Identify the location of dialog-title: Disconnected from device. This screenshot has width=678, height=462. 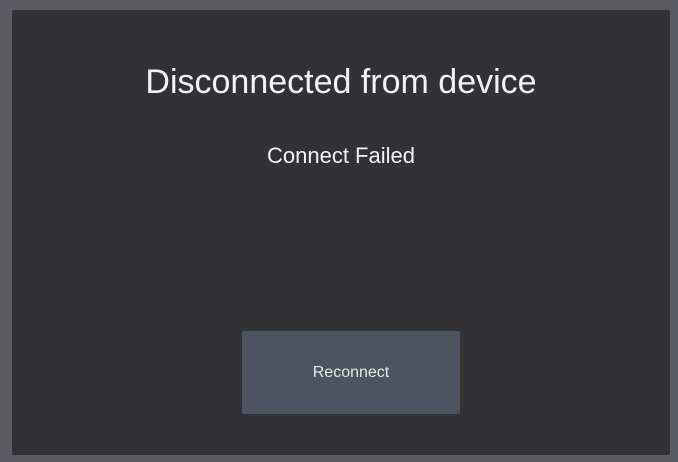
(341, 82).